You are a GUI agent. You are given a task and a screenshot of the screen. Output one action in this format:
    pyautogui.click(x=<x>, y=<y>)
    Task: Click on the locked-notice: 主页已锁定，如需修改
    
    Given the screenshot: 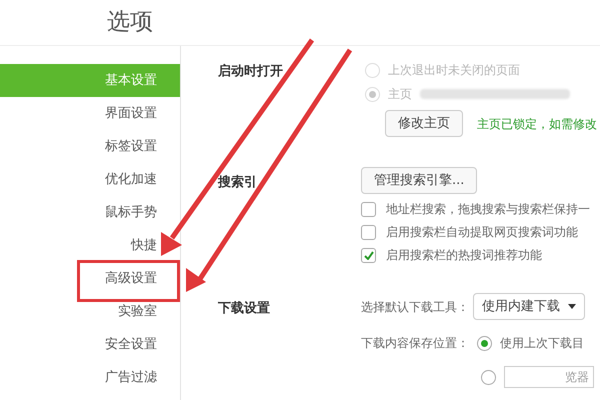 What is the action you would take?
    pyautogui.click(x=537, y=124)
    